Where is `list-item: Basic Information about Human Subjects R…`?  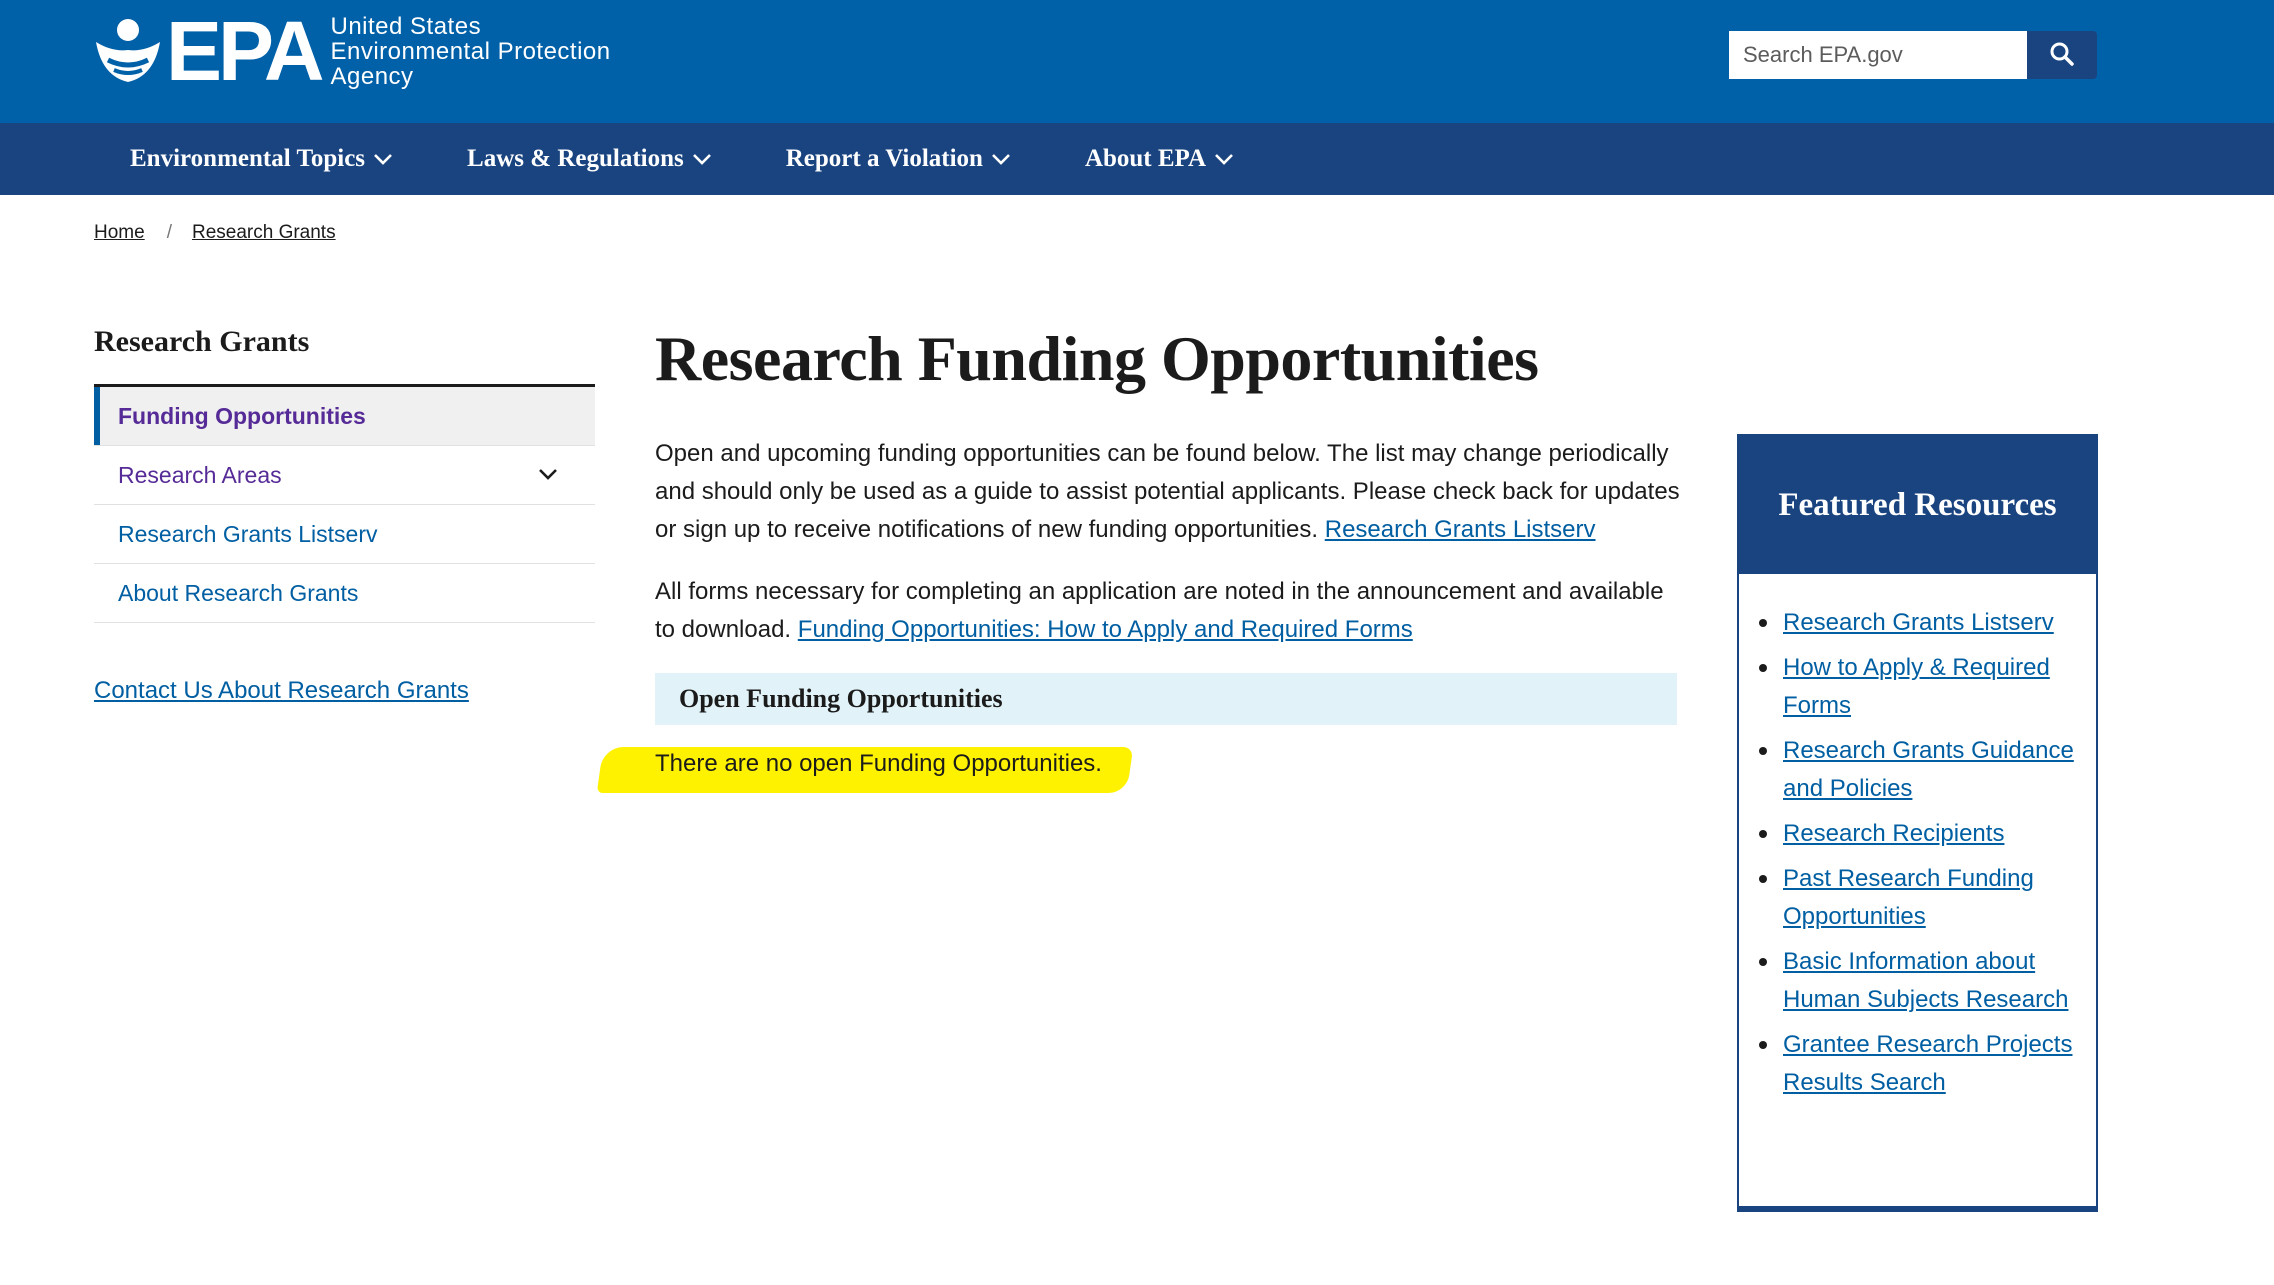 list-item: Basic Information about Human Subjects R… is located at coordinates (1917, 981).